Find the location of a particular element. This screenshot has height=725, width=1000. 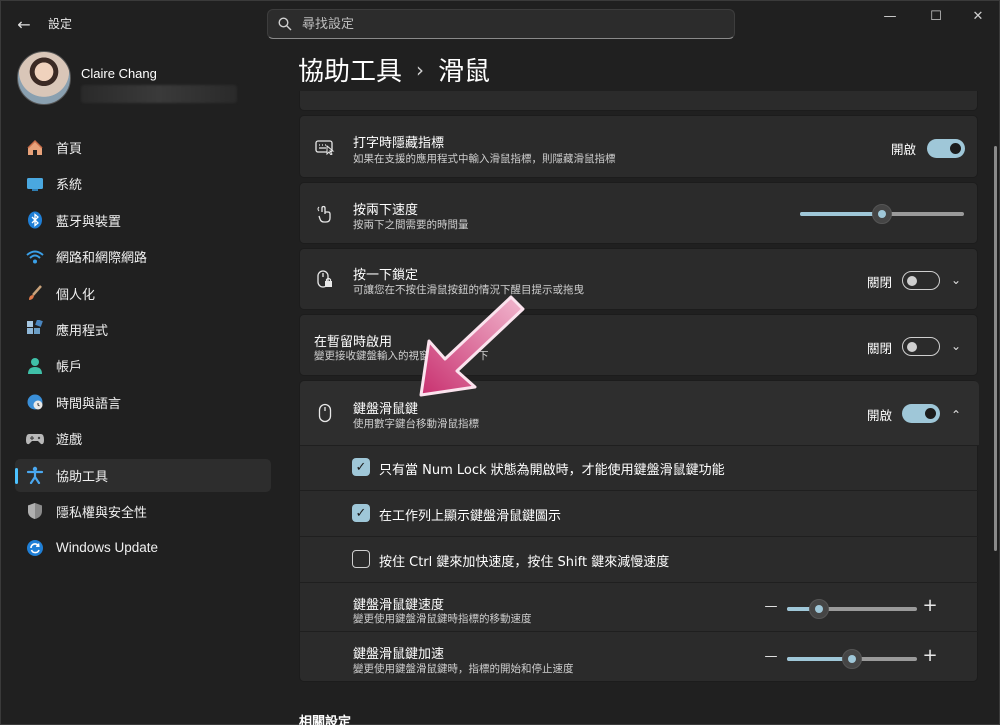

setting-title: 按一下鎖定 is located at coordinates (386, 275).